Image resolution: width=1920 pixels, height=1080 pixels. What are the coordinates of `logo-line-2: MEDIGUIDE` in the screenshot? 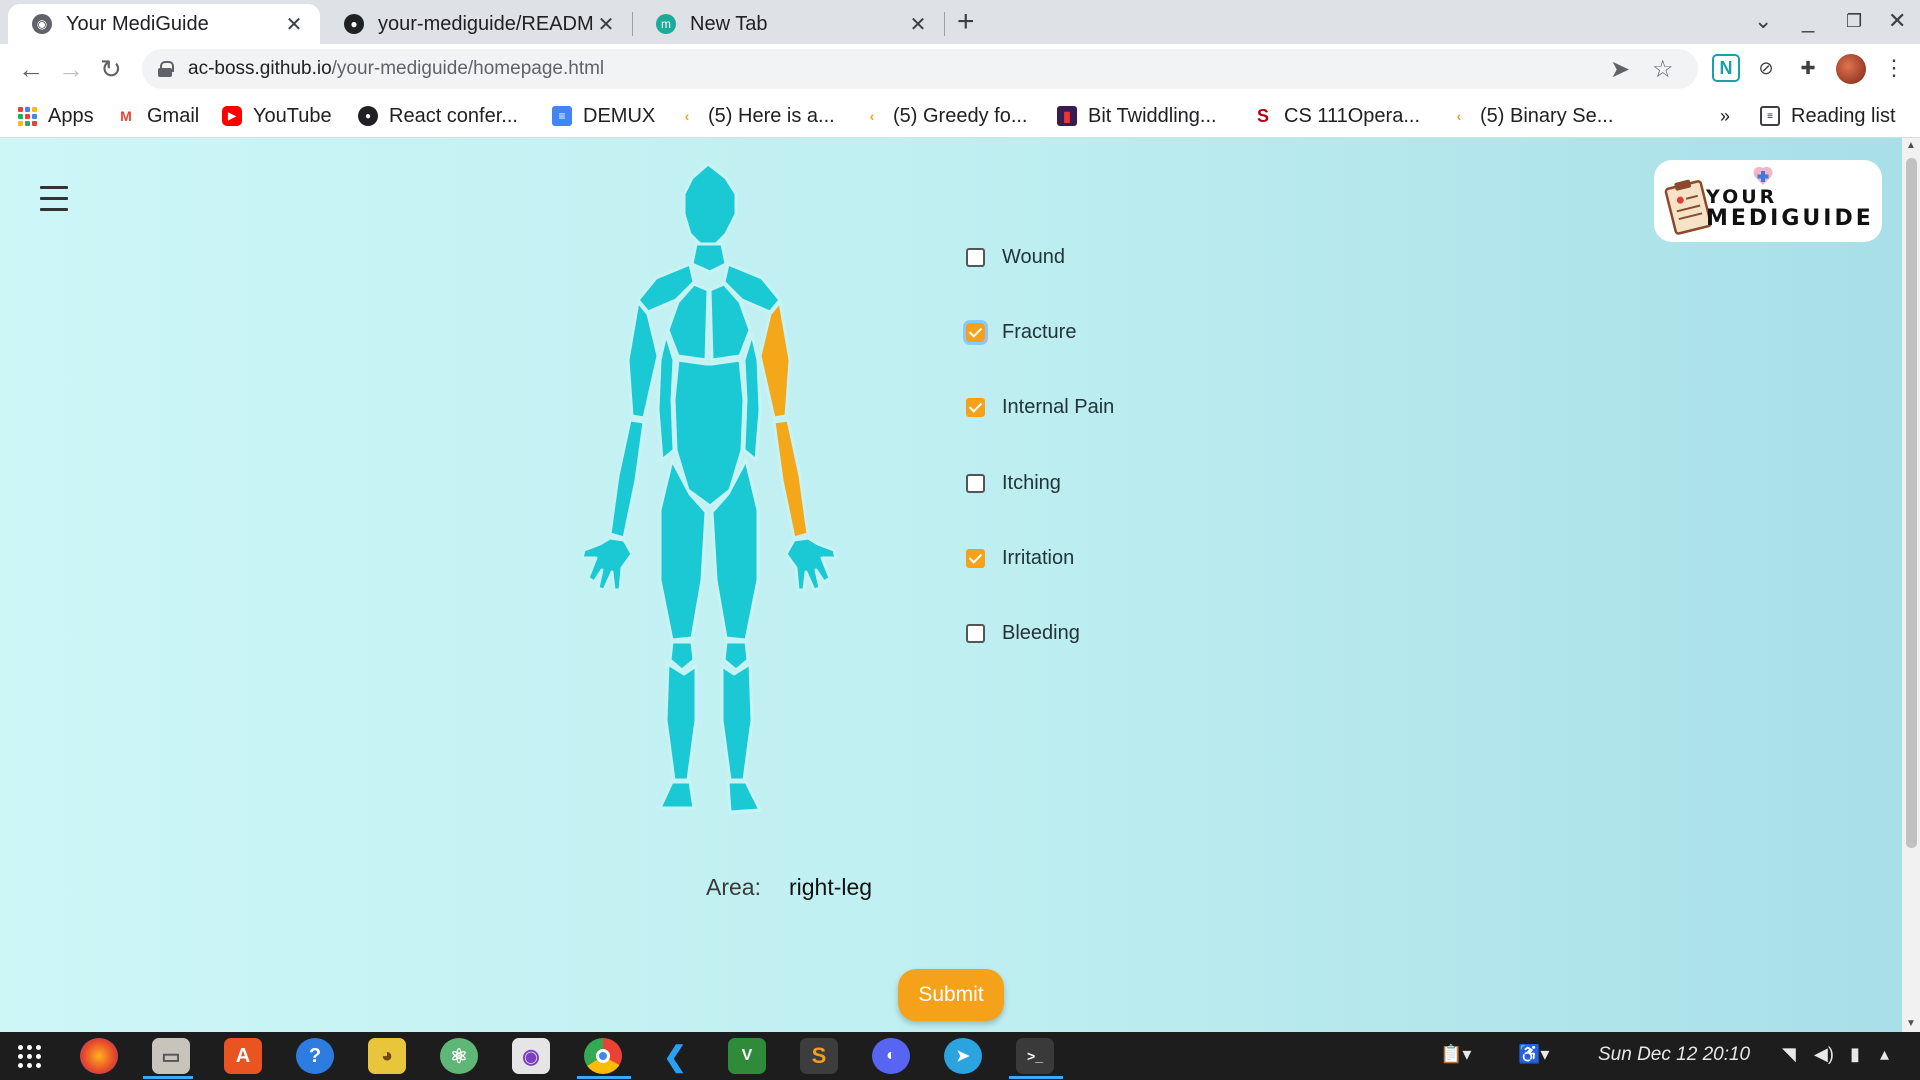 It's located at (1790, 218).